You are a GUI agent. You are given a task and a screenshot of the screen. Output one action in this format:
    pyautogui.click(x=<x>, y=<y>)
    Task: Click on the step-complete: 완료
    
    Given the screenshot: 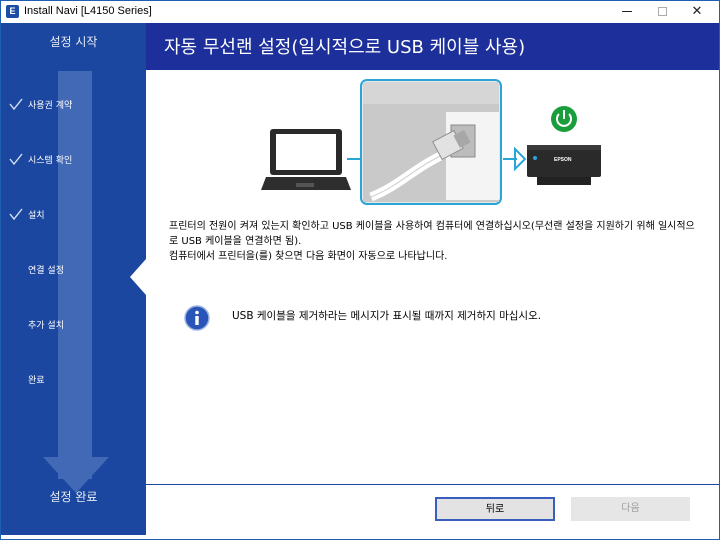 What is the action you would take?
    pyautogui.click(x=73, y=380)
    